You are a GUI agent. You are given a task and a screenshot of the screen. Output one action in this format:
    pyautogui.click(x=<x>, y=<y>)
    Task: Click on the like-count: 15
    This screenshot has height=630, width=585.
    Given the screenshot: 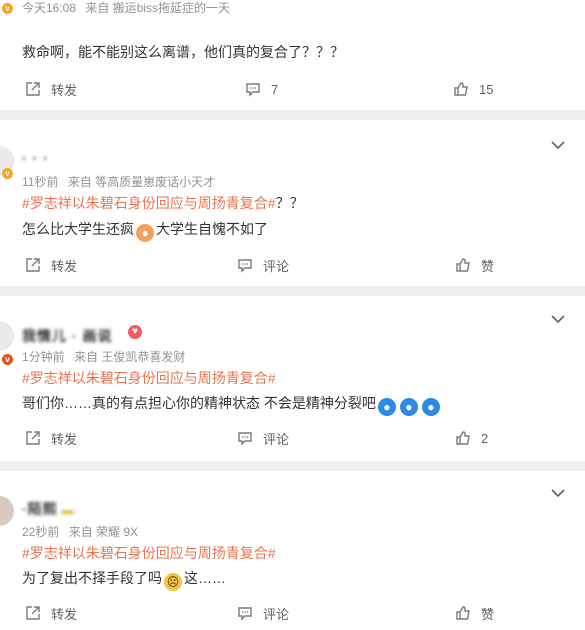 What is the action you would take?
    pyautogui.click(x=486, y=89)
    